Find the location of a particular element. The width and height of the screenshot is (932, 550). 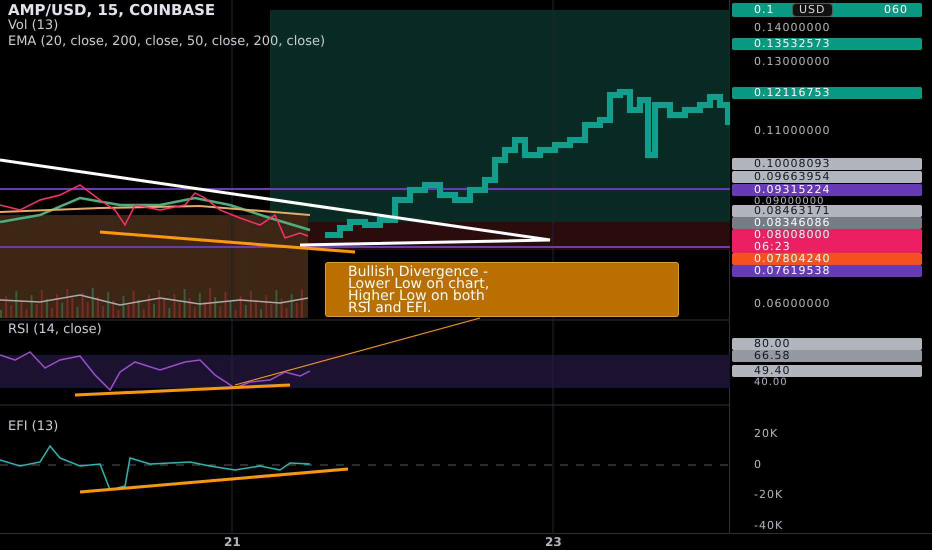

callout-note: Bullish Divergence - Lower Low on chart, Higher Low on both RSI and EFI. is located at coordinates (502, 289).